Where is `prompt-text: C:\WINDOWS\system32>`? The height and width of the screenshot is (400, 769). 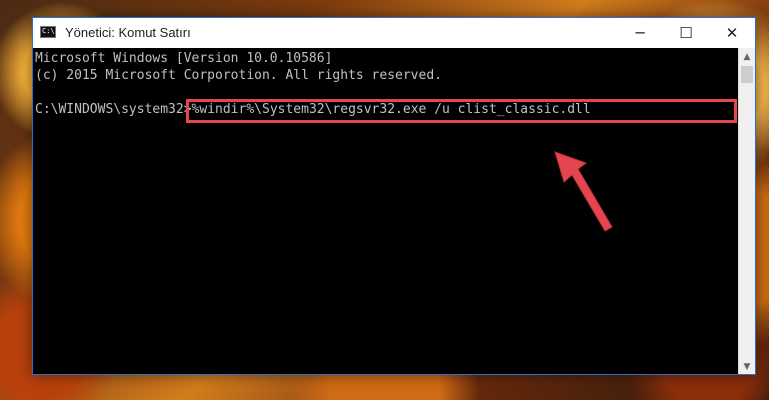
prompt-text: C:\WINDOWS\system32> is located at coordinates (113, 109).